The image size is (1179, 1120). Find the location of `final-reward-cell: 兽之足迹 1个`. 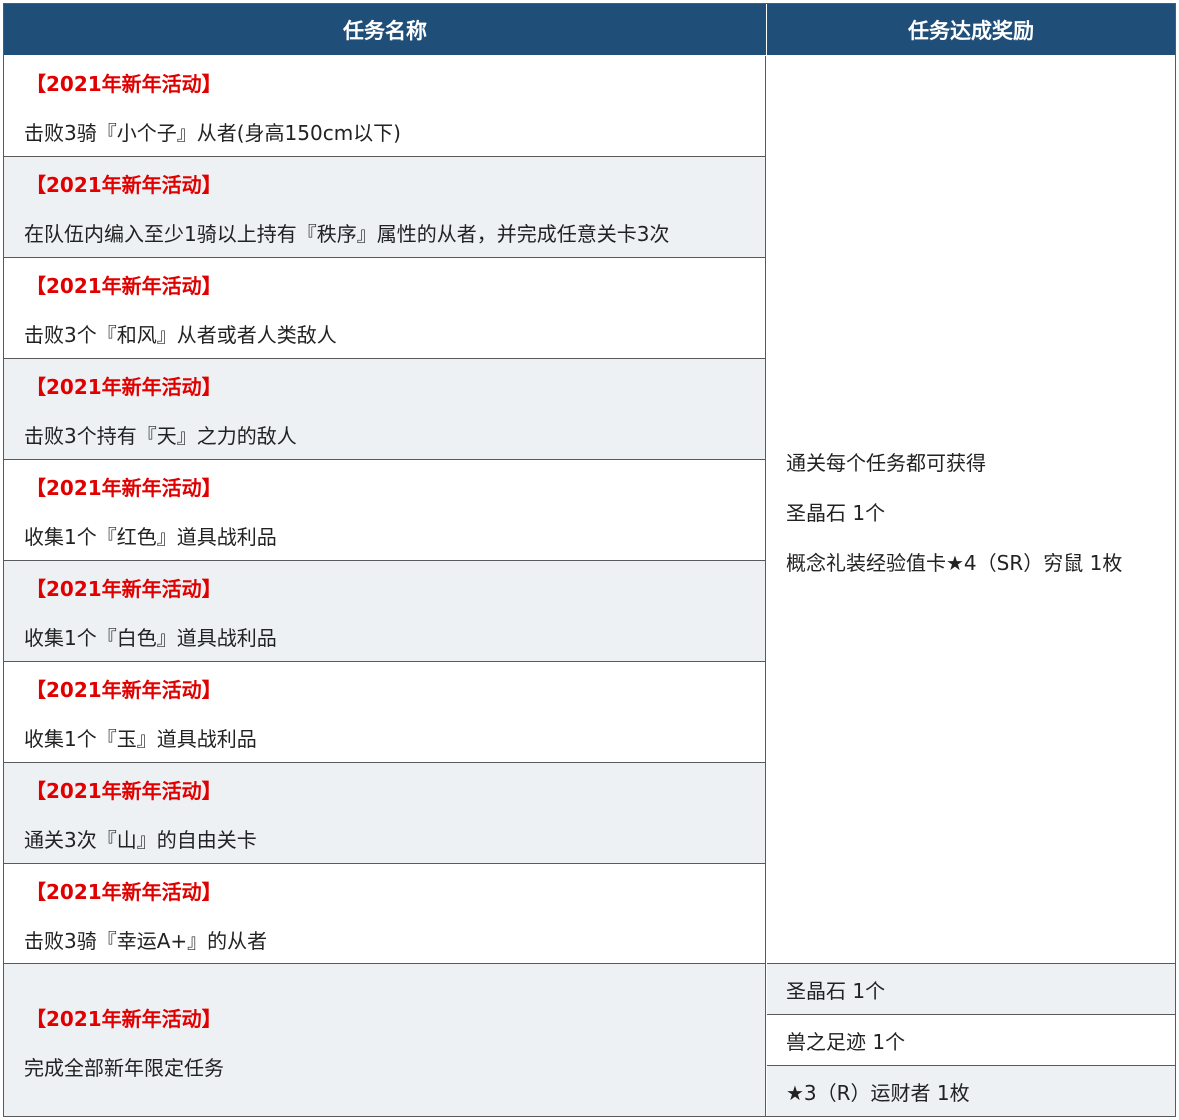

final-reward-cell: 兽之足迹 1个 is located at coordinates (971, 1040).